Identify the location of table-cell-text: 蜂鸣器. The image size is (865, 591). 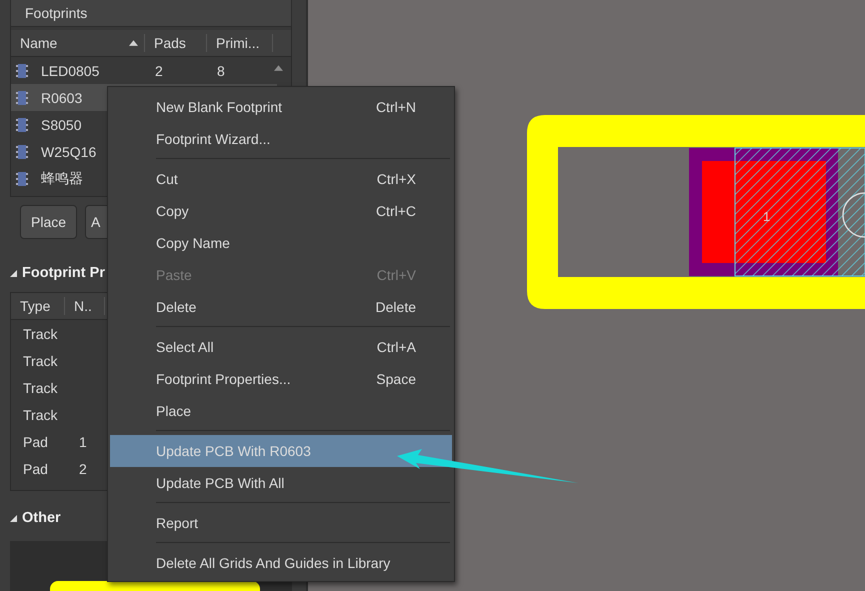
(62, 179).